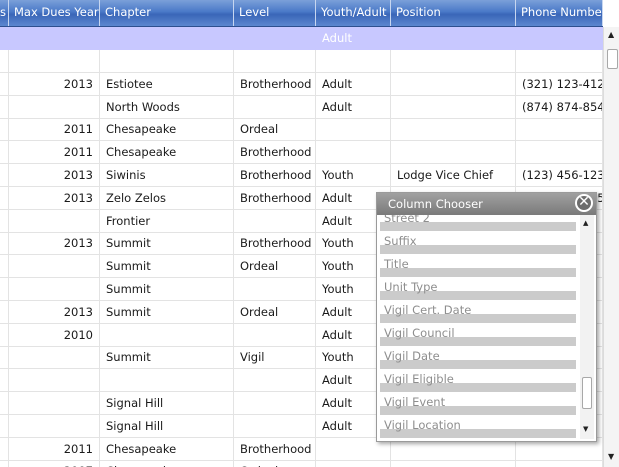 This screenshot has width=619, height=467. What do you see at coordinates (611, 456) in the screenshot?
I see `scroll-down-arrow-icon: ▼` at bounding box center [611, 456].